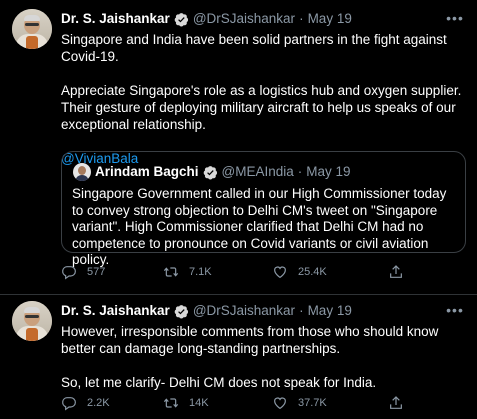  I want to click on reply-button: 577, so click(83, 272).